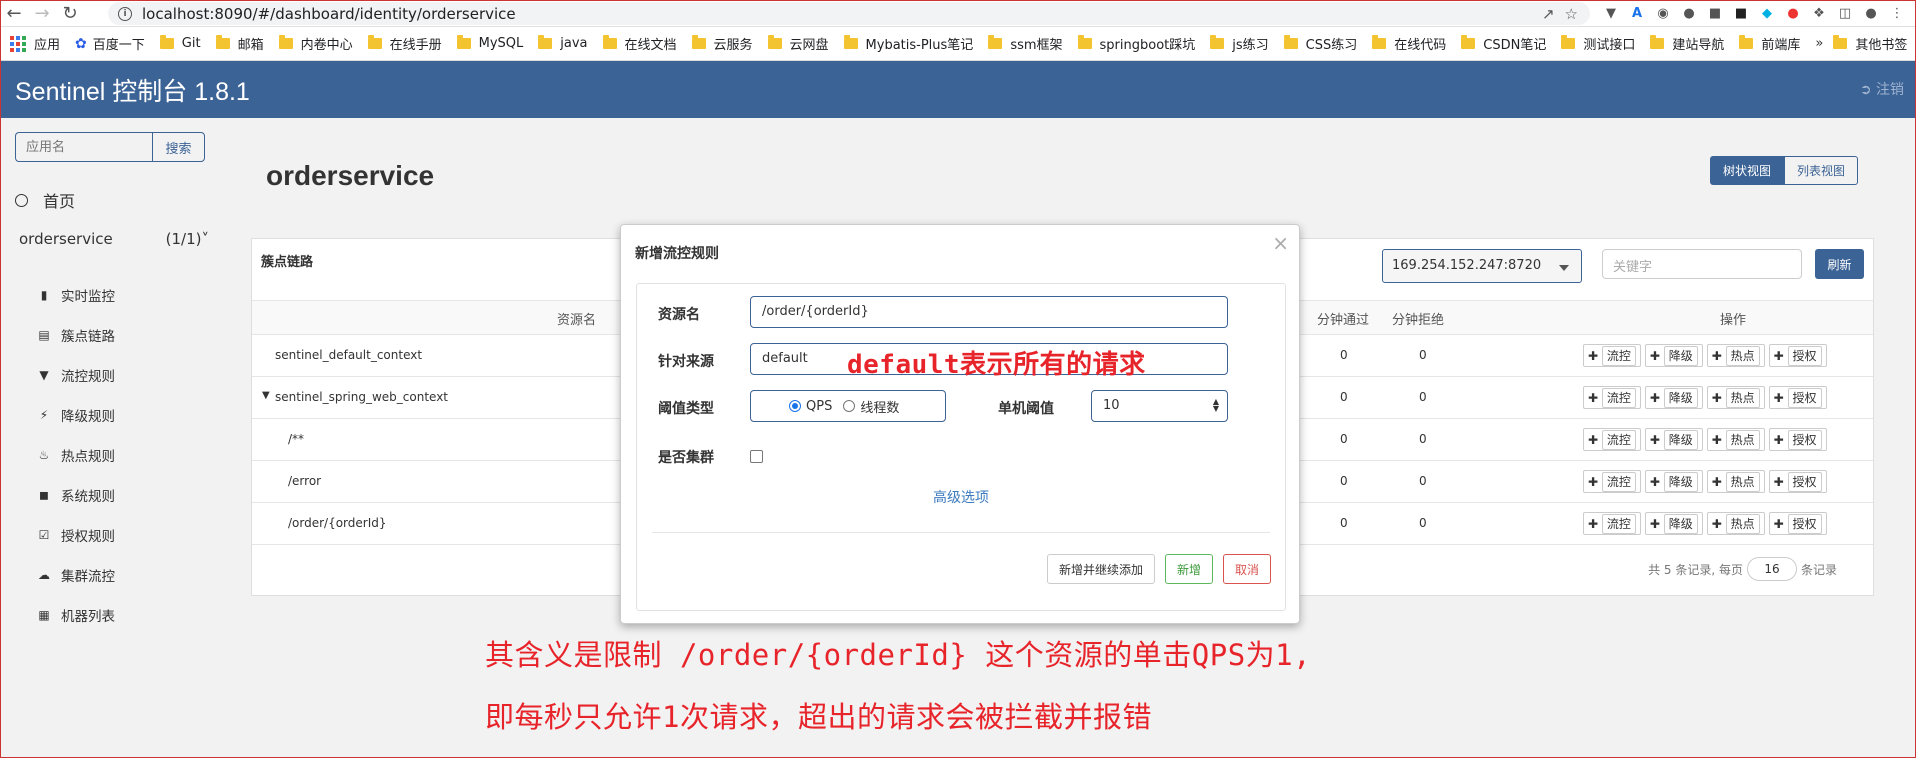 This screenshot has width=1916, height=758. I want to click on menu-icon: ⋮, so click(1897, 14).